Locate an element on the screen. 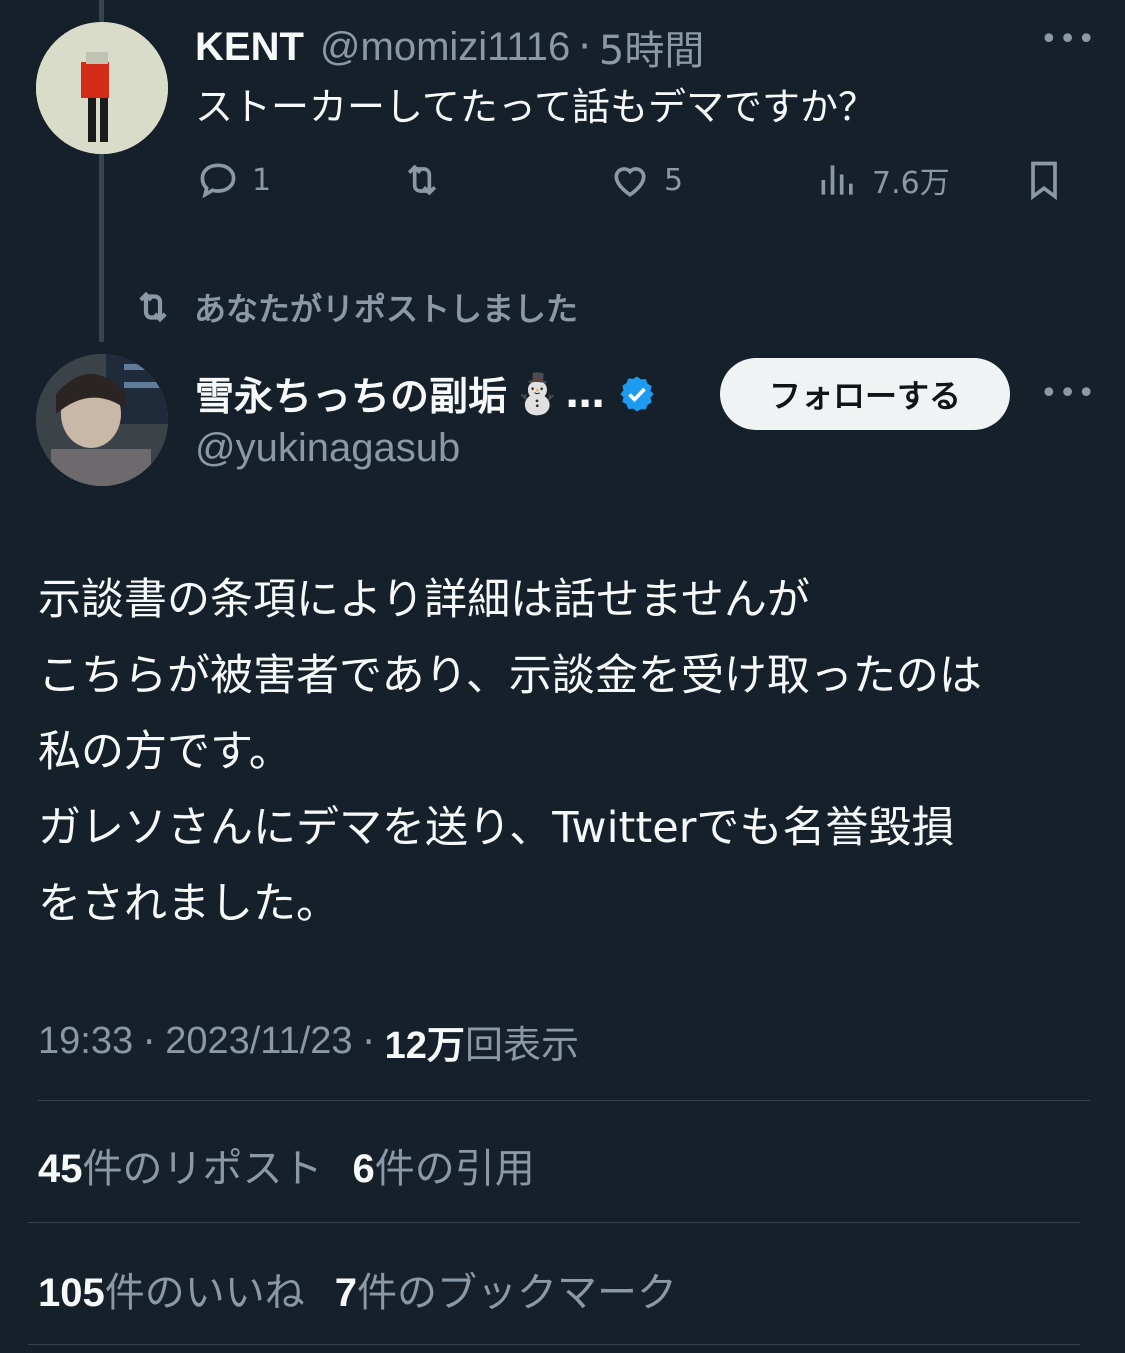 The image size is (1125, 1353). bookmarks-count: 7 is located at coordinates (345, 1293).